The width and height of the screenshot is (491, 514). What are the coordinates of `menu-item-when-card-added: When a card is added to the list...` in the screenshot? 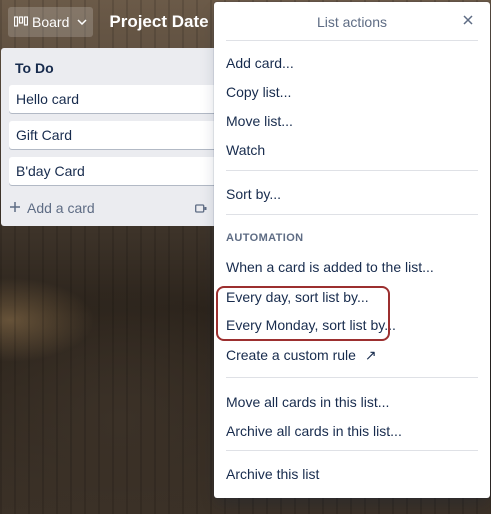 It's located at (330, 267).